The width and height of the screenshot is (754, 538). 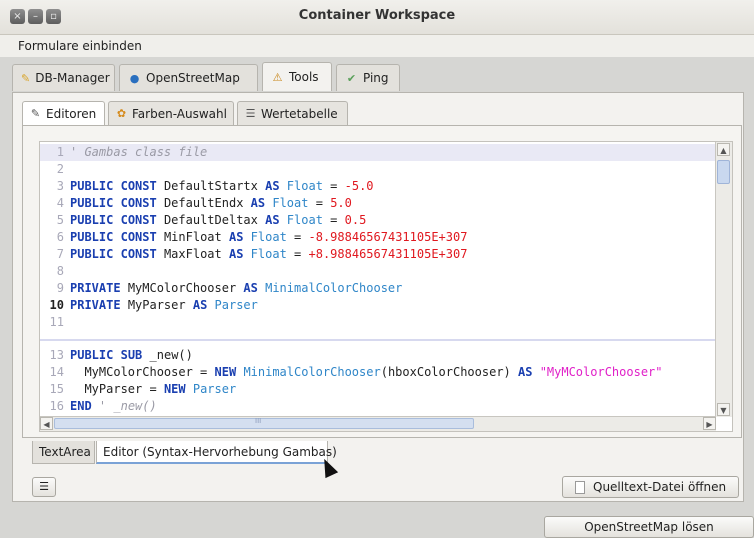 What do you see at coordinates (378, 203) in the screenshot?
I see `code-line: 4 PUBLIC CONST DefaultEndx AS Float = 5.0` at bounding box center [378, 203].